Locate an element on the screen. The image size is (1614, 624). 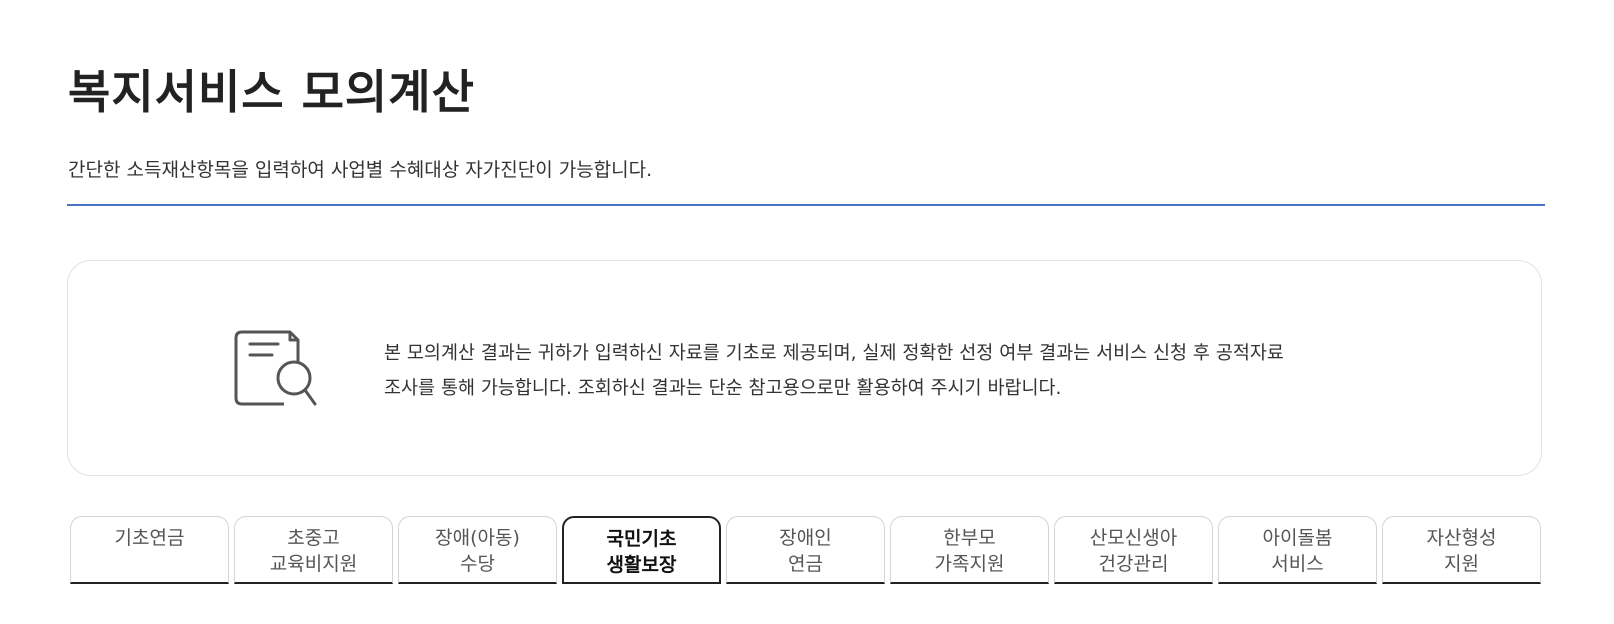
tab-label-line-1: 초중고 is located at coordinates (313, 538).